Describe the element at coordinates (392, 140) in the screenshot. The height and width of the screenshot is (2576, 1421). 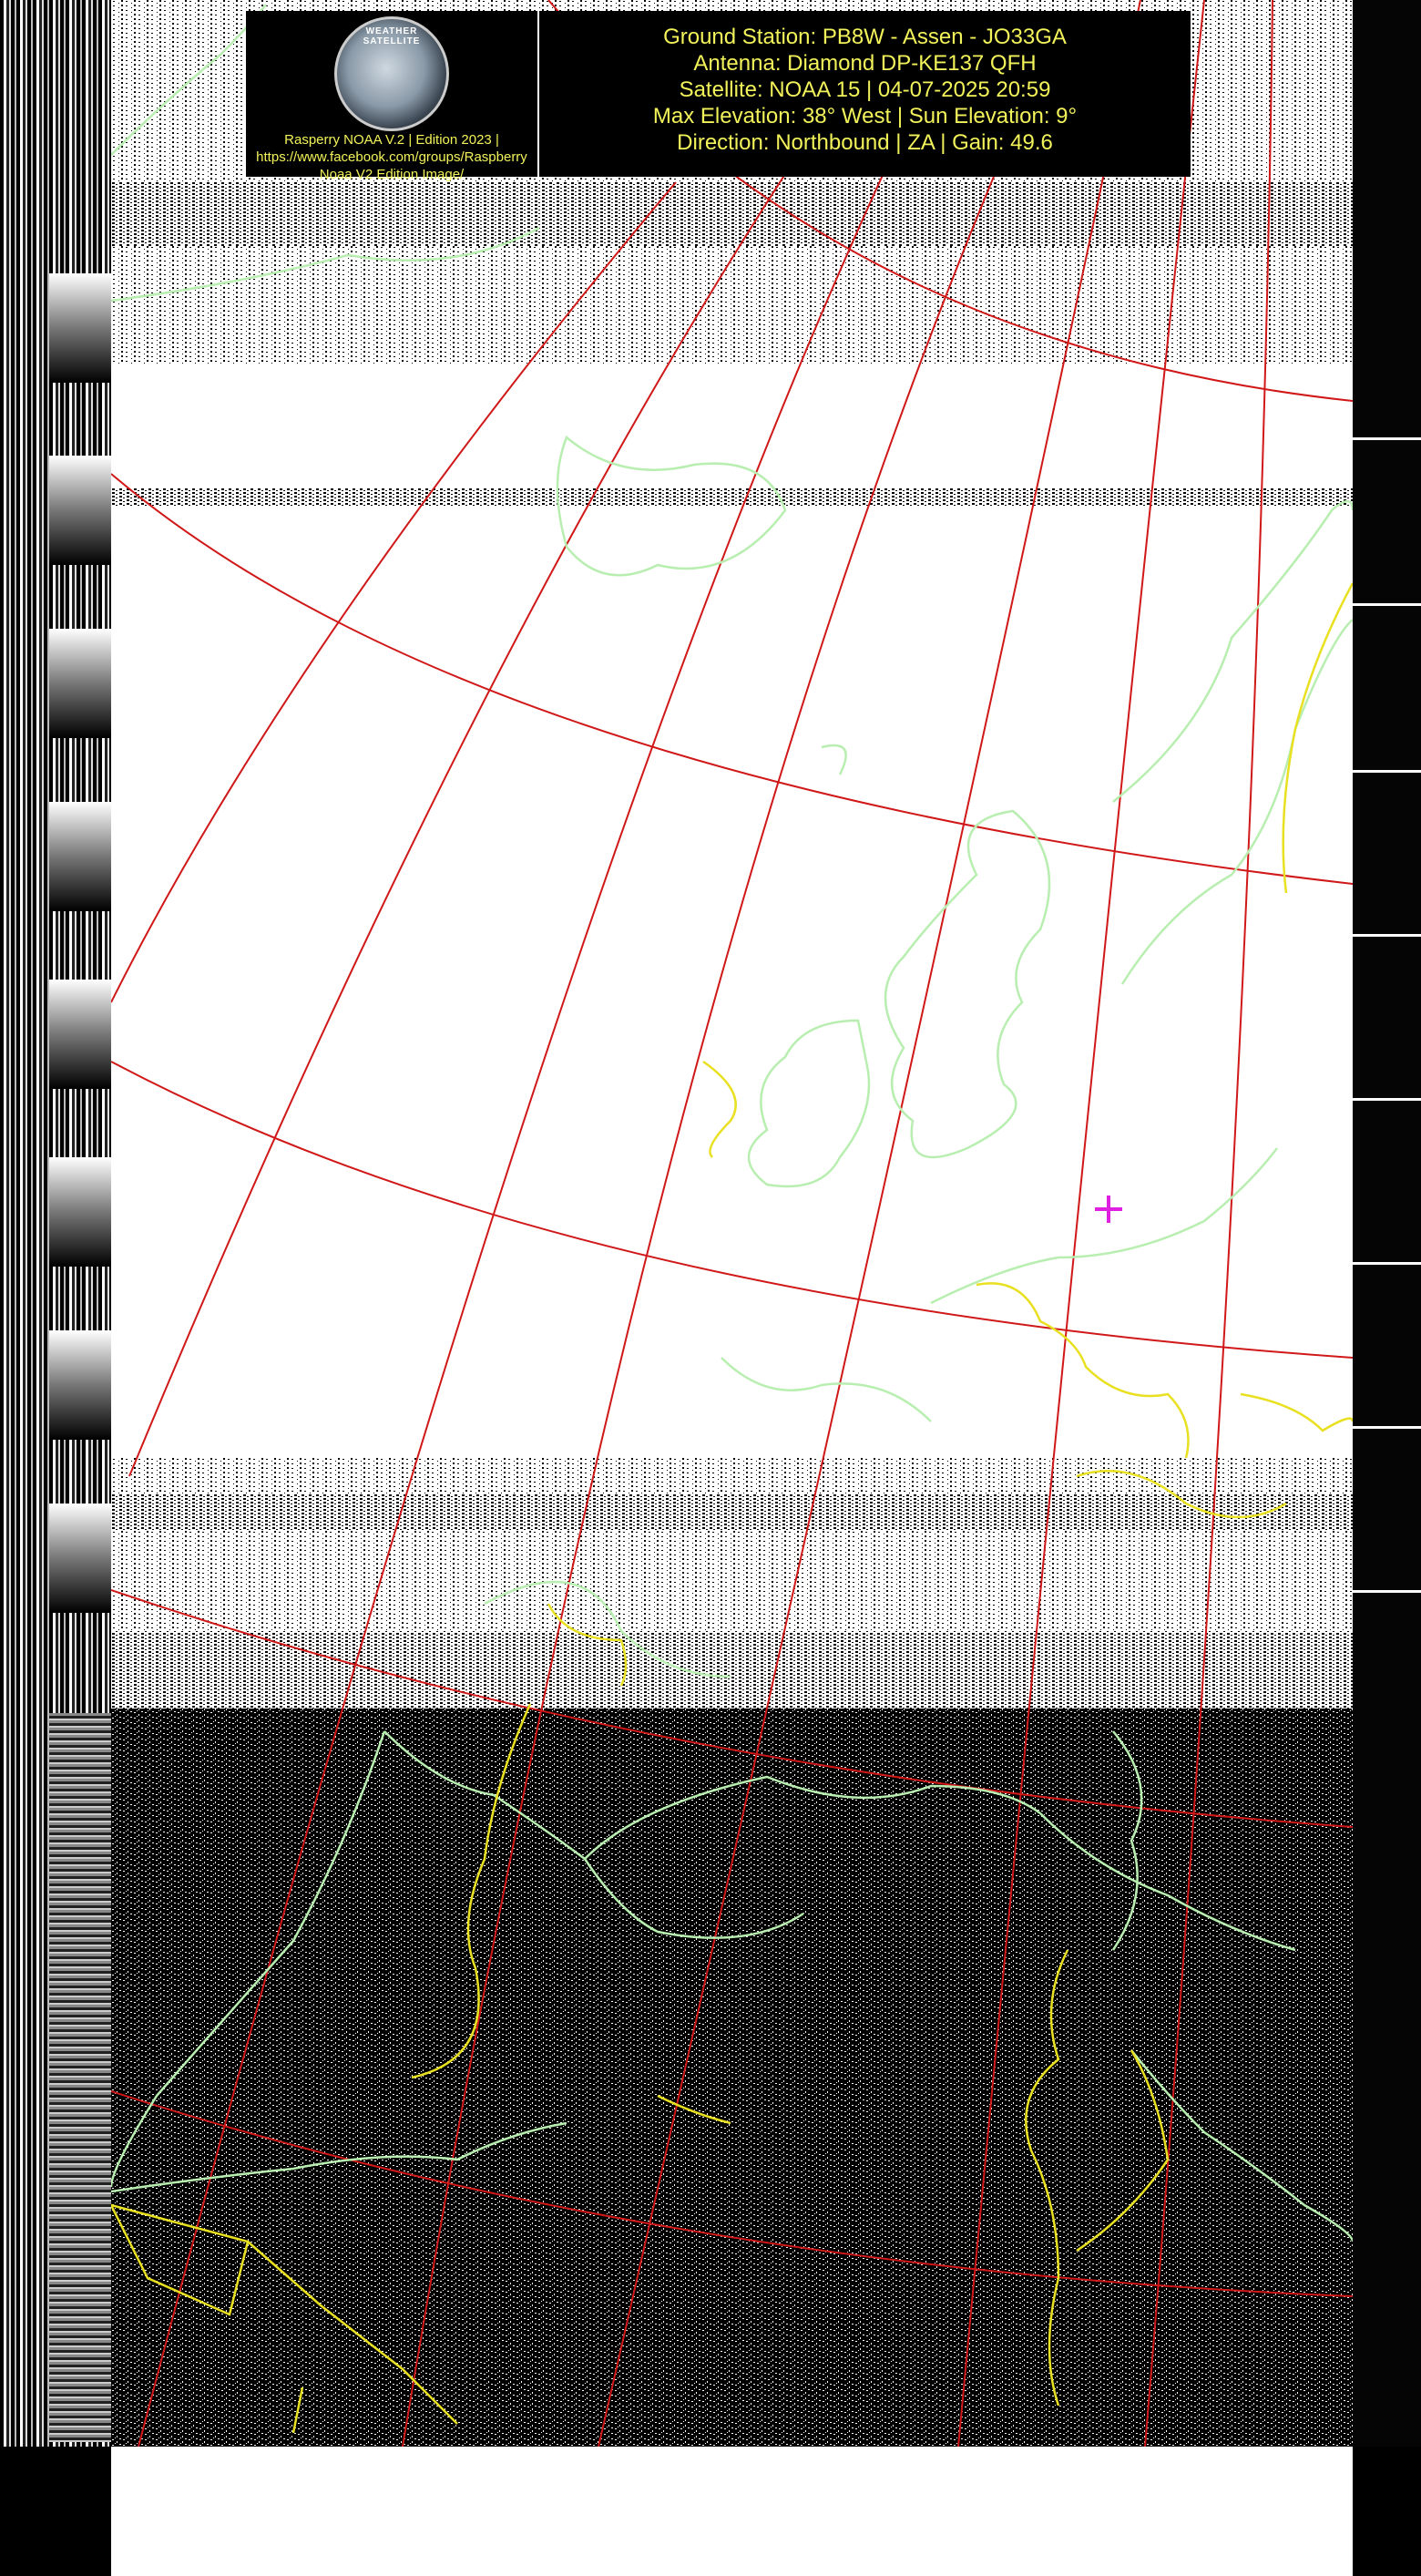
I see `logo-credit-line1: Rasperry NOAA V.2 | Edition 2023 |` at that location.